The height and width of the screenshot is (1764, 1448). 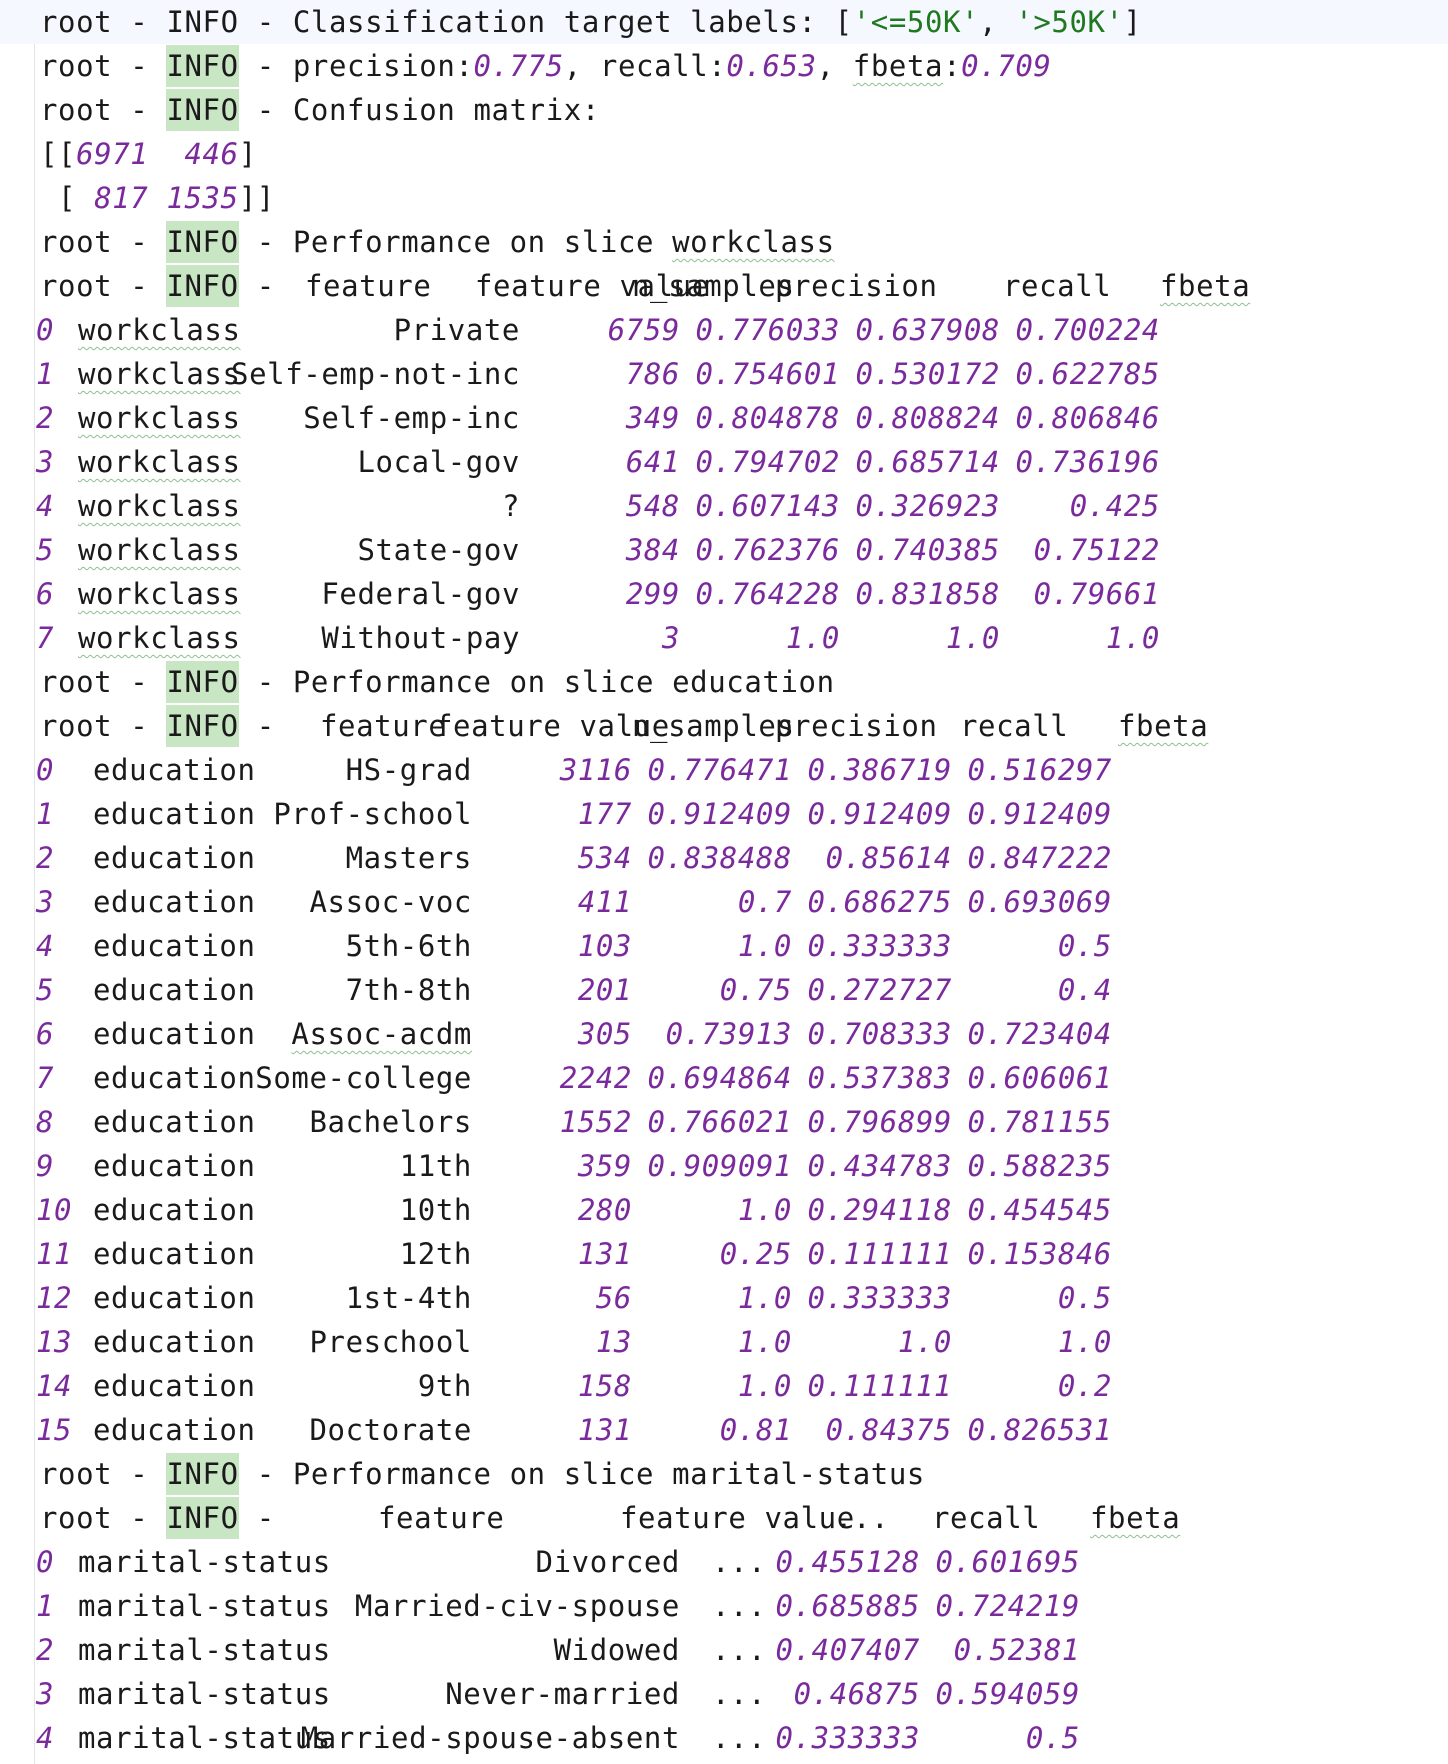 I want to click on cell-recall: 0.272727, so click(x=879, y=990).